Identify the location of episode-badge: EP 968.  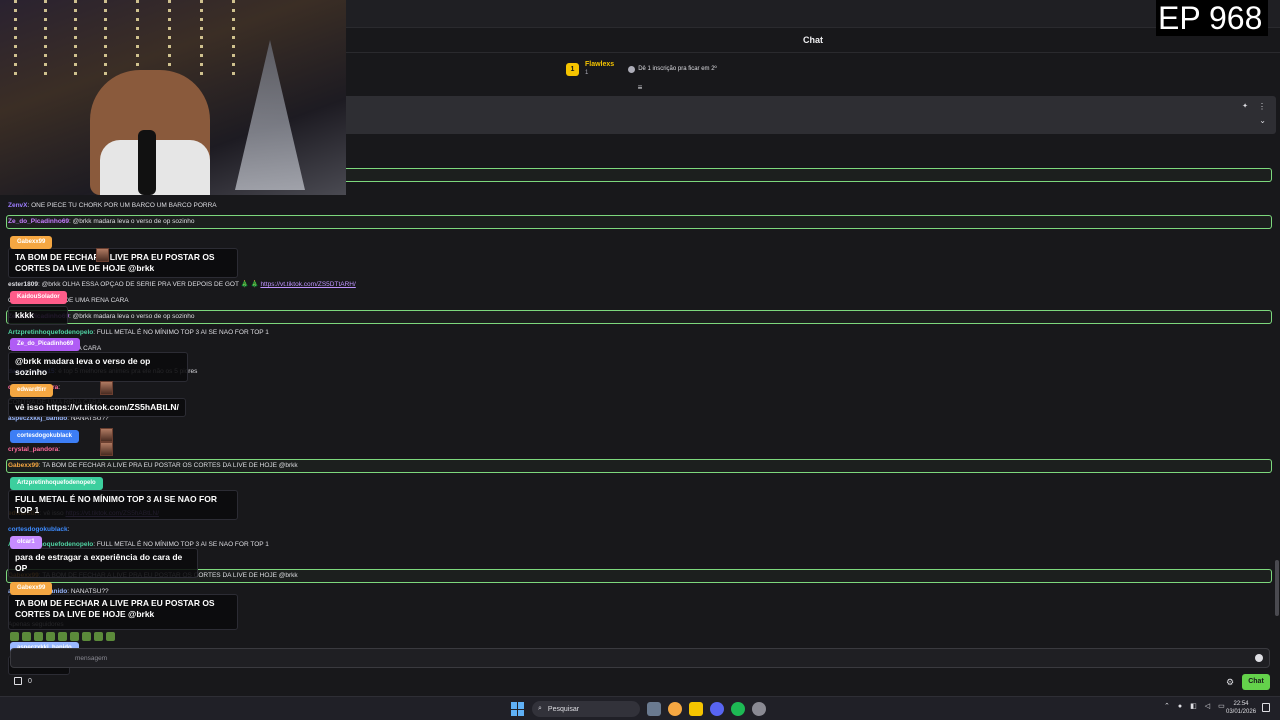
(1212, 18).